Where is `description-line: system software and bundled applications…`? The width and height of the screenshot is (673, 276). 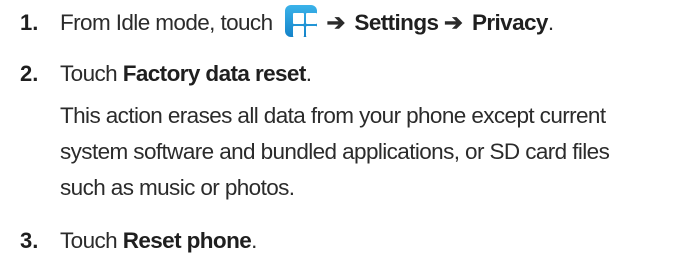
description-line: system software and bundled applications… is located at coordinates (335, 151).